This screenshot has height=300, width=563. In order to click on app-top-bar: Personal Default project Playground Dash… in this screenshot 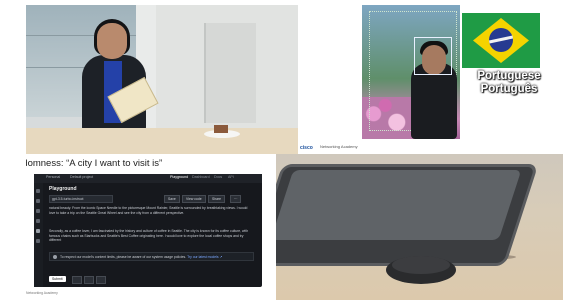, I will do `click(148, 178)`.